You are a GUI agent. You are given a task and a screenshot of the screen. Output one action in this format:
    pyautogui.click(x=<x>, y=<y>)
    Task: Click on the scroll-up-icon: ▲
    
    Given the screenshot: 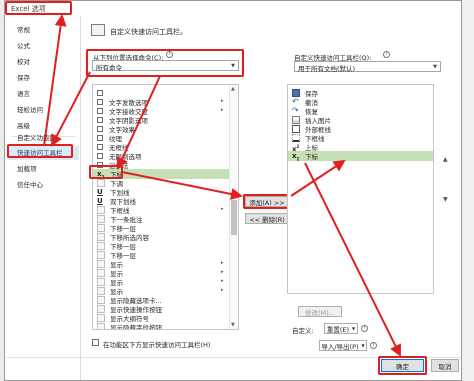 What is the action you would take?
    pyautogui.click(x=233, y=89)
    